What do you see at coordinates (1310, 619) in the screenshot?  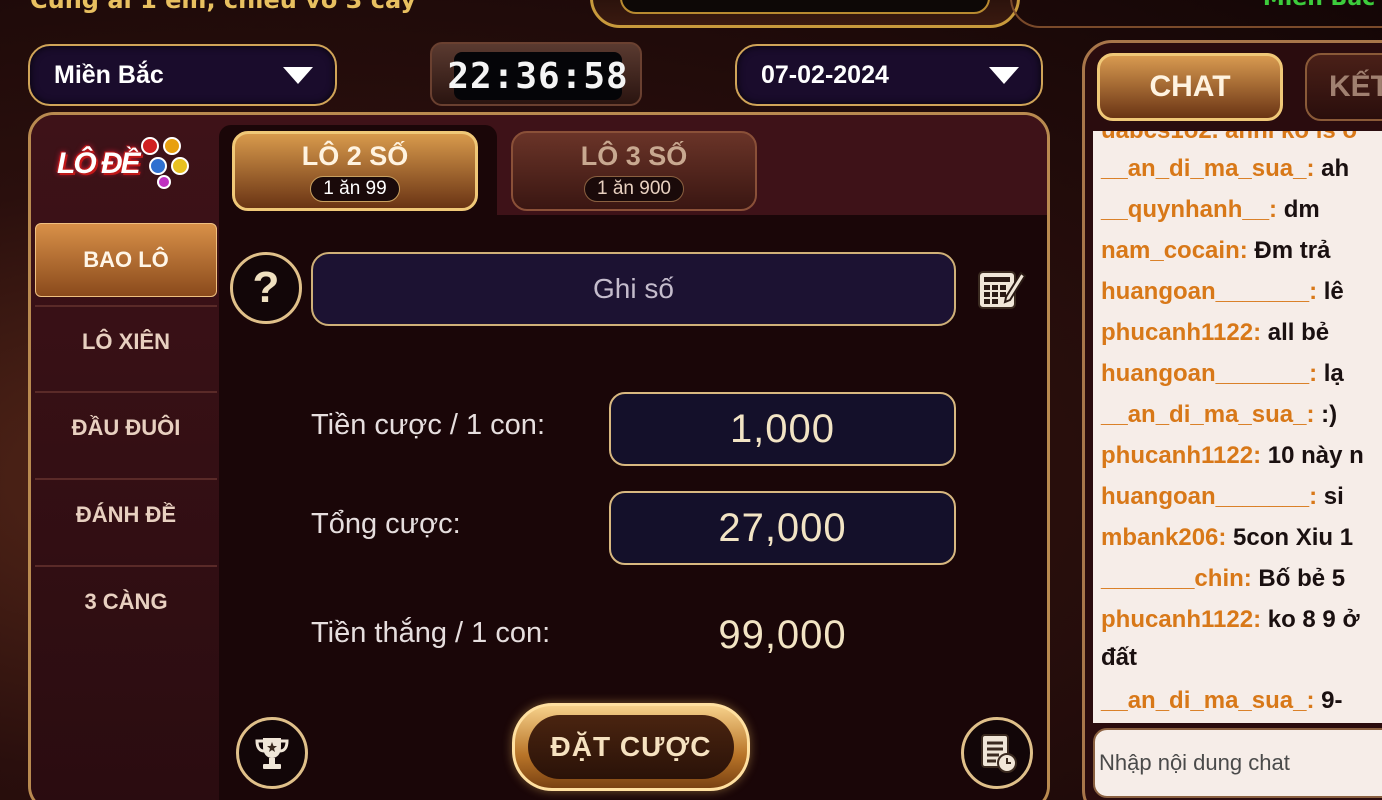 I see `chat-text: ko 8 9 ở` at bounding box center [1310, 619].